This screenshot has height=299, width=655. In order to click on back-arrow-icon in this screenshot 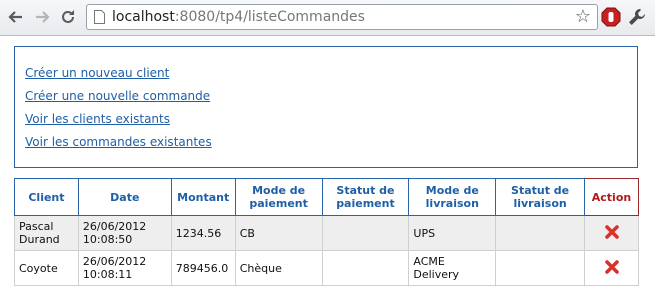, I will do `click(16, 17)`.